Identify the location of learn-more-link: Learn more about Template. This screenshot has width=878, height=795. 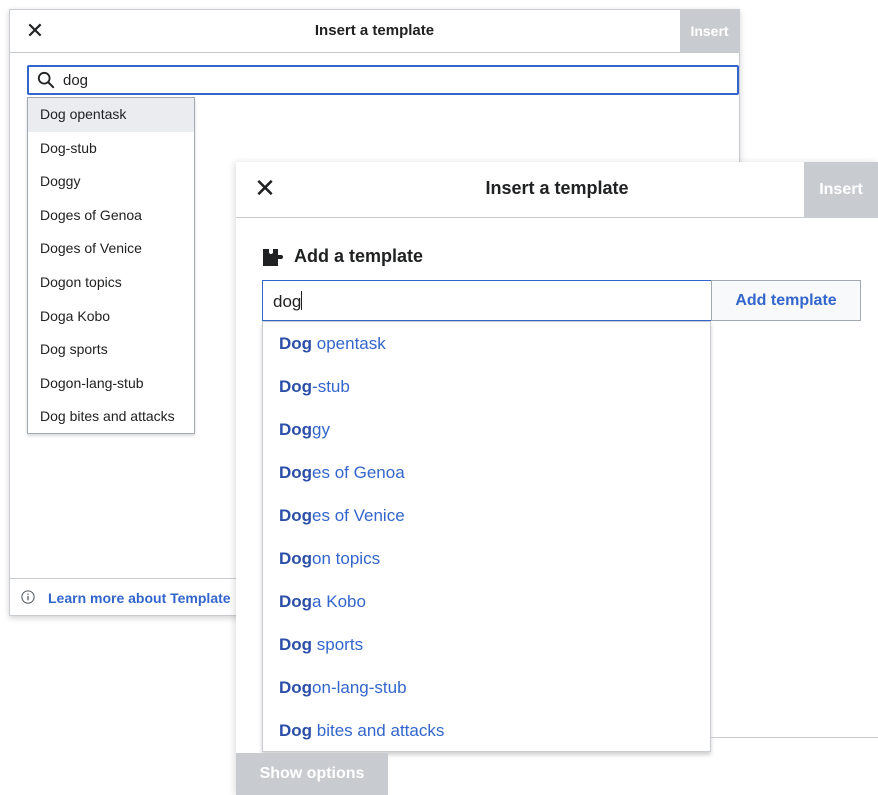
(139, 598).